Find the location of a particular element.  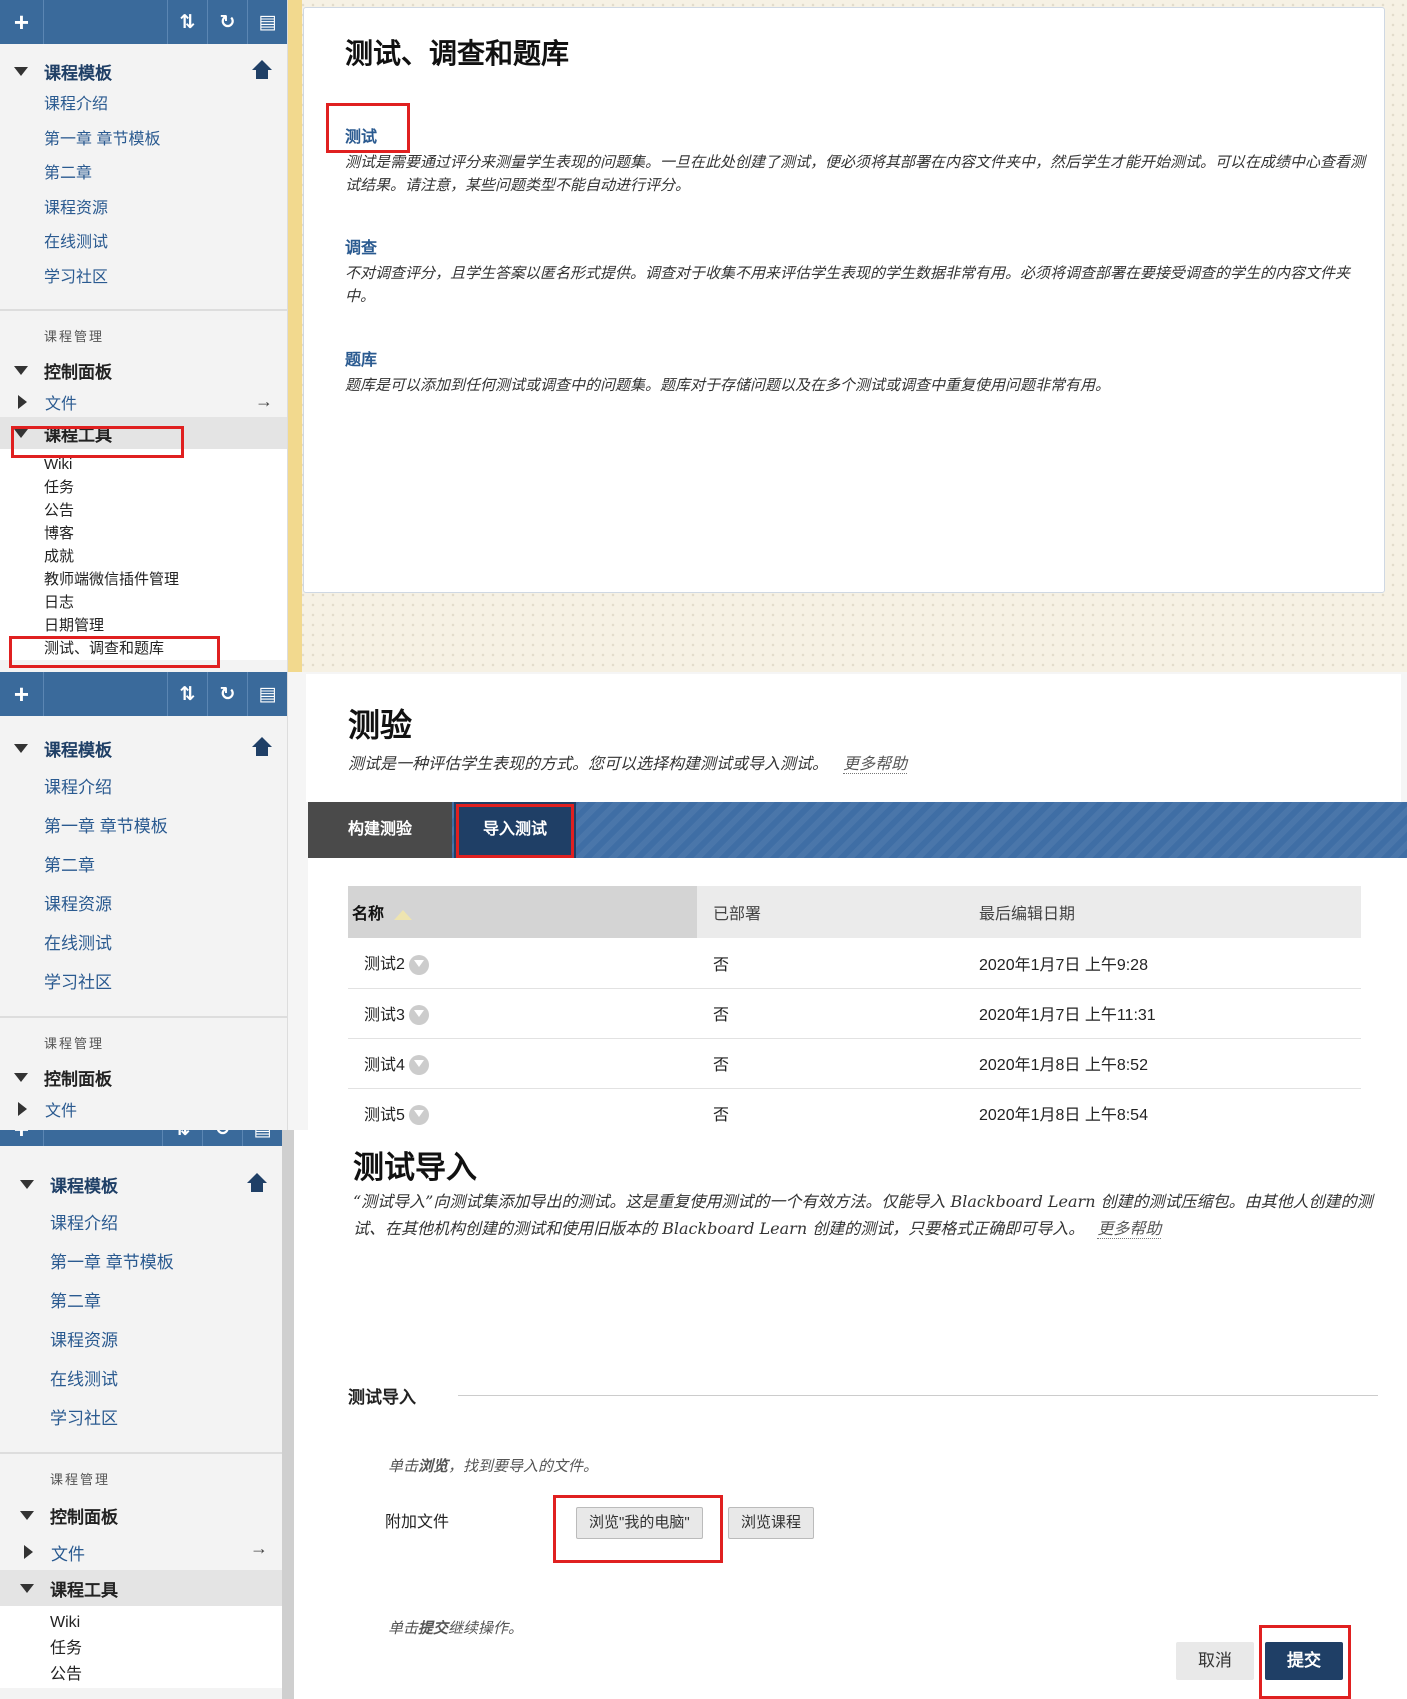

pools-link: 题库 is located at coordinates (361, 358).